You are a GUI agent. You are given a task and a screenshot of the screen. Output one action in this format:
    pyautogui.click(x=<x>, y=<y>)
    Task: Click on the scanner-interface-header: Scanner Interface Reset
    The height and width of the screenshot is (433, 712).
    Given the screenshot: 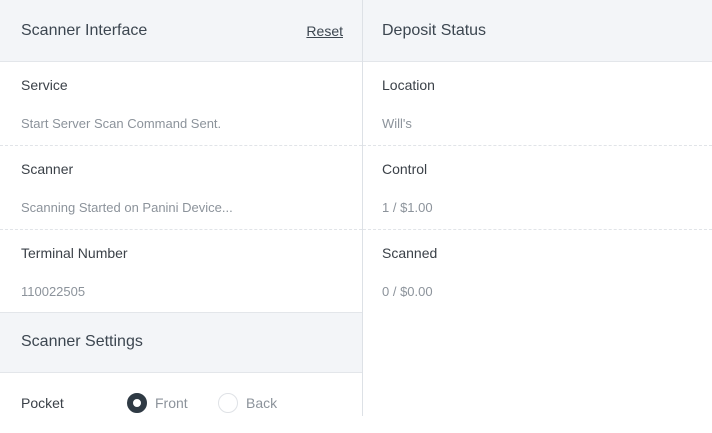 What is the action you would take?
    pyautogui.click(x=181, y=31)
    